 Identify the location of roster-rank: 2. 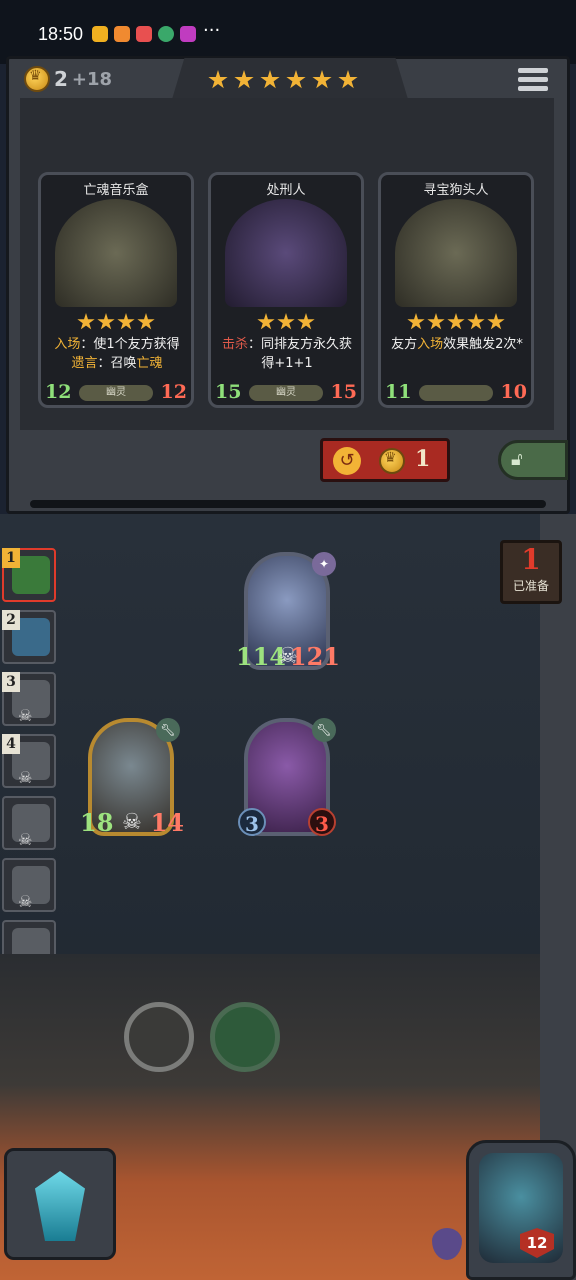
(11, 620).